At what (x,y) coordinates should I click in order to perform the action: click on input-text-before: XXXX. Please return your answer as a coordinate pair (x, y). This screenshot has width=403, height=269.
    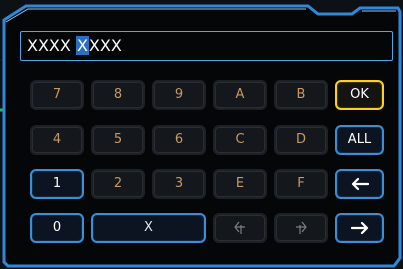
    Looking at the image, I should click on (51, 45).